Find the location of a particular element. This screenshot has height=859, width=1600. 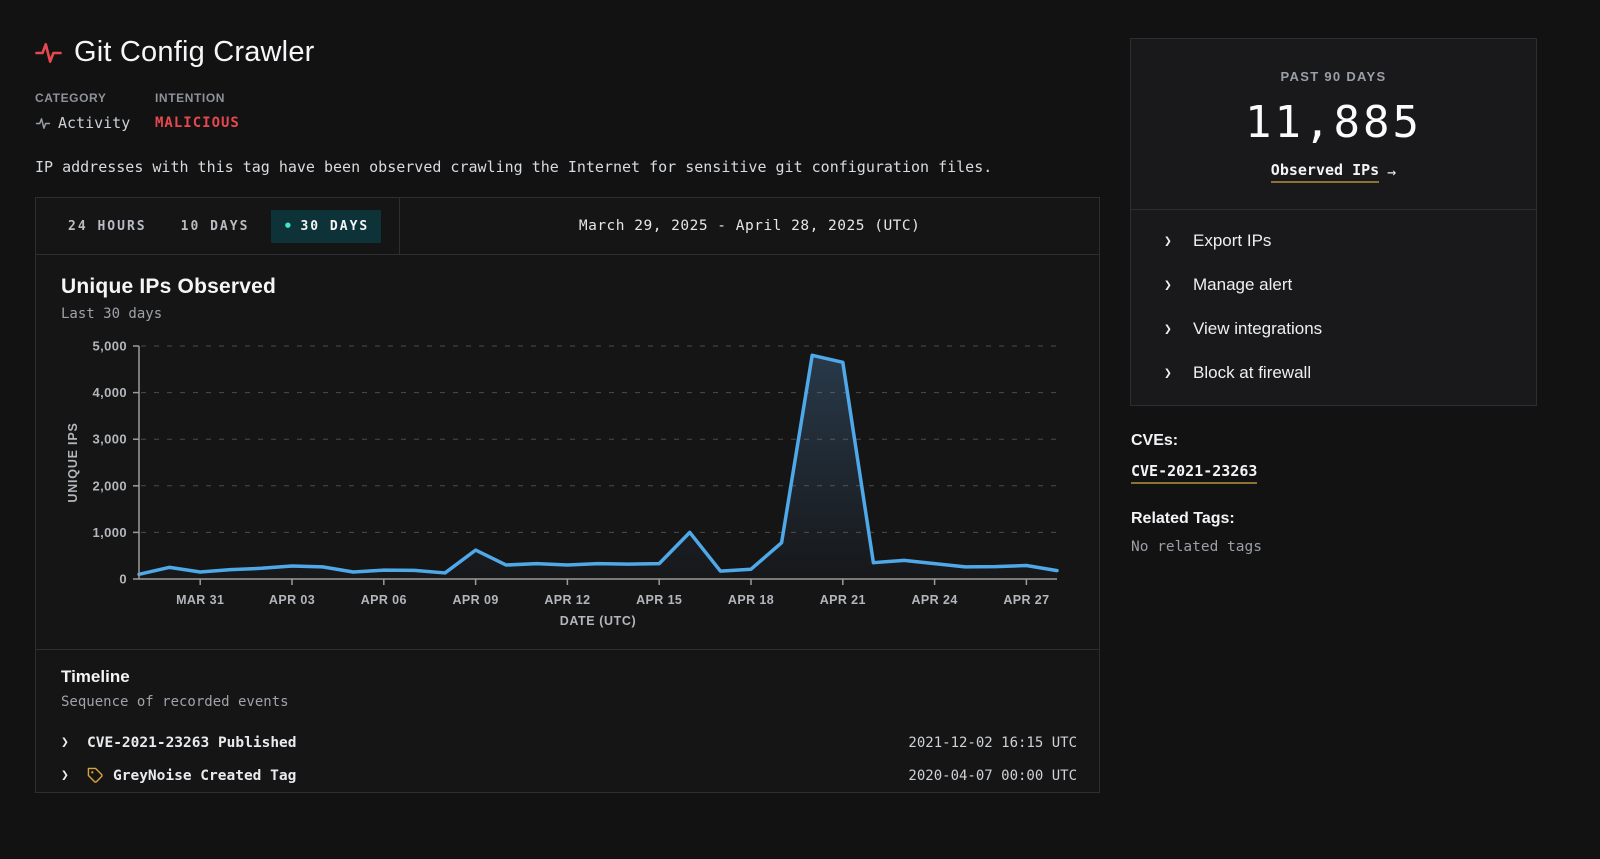

svg-text: UNIQUE IPS is located at coordinates (73, 462).